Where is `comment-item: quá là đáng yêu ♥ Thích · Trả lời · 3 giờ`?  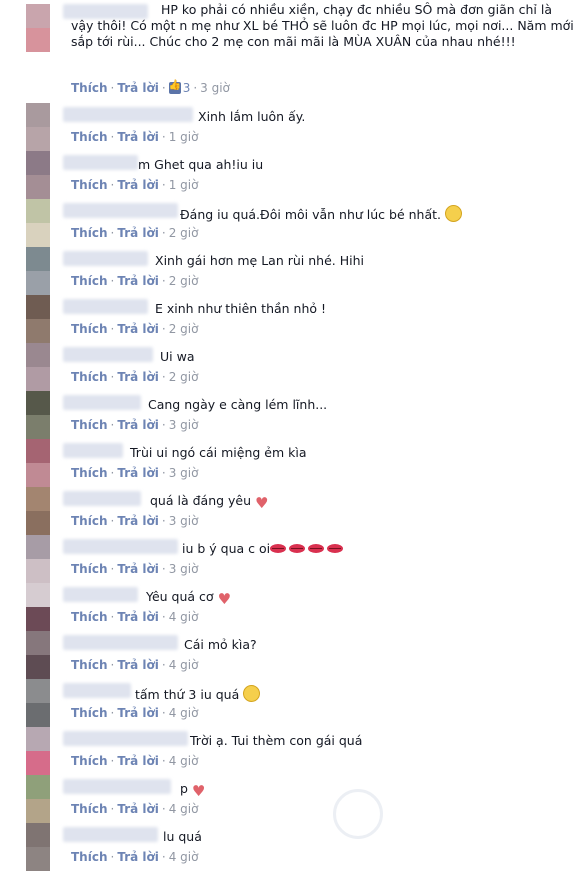
comment-item: quá là đáng yêu ♥ Thích · Trả lời · 3 giờ is located at coordinates (290, 511).